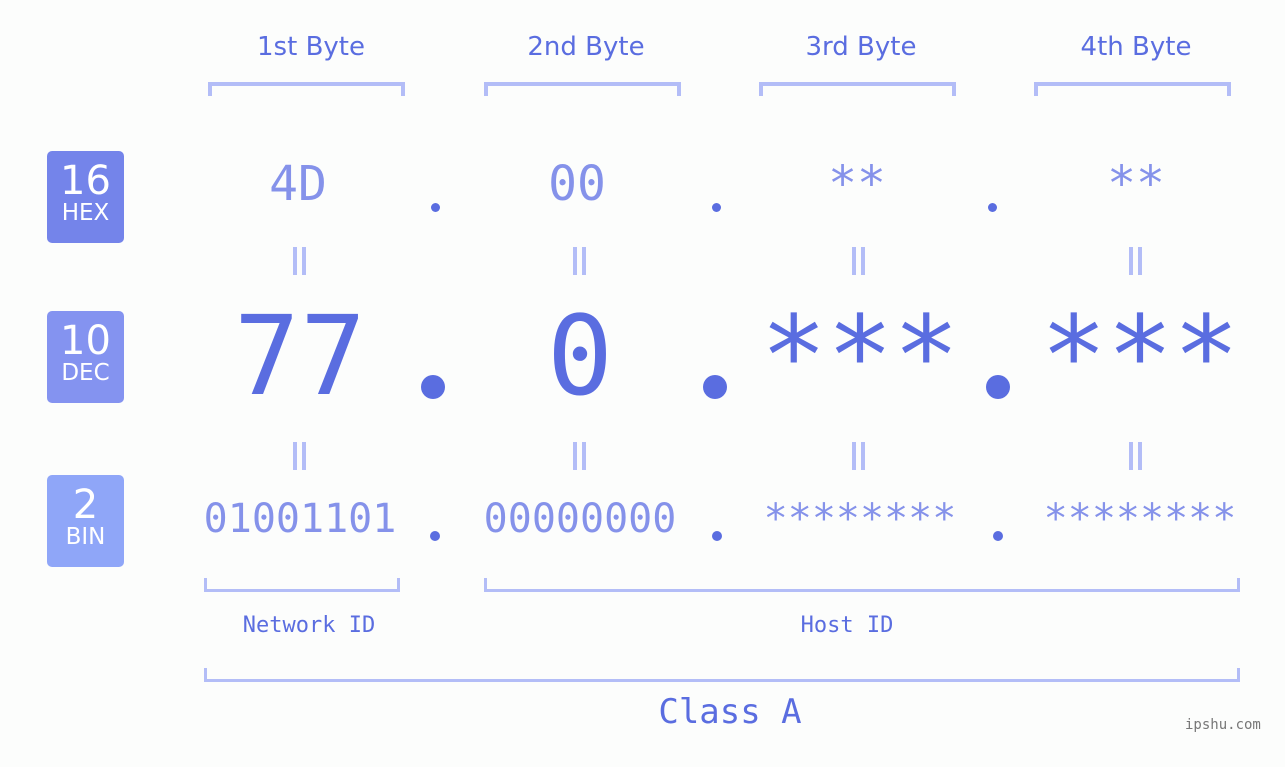  Describe the element at coordinates (860, 519) in the screenshot. I see `bin-value-3: ********` at that location.